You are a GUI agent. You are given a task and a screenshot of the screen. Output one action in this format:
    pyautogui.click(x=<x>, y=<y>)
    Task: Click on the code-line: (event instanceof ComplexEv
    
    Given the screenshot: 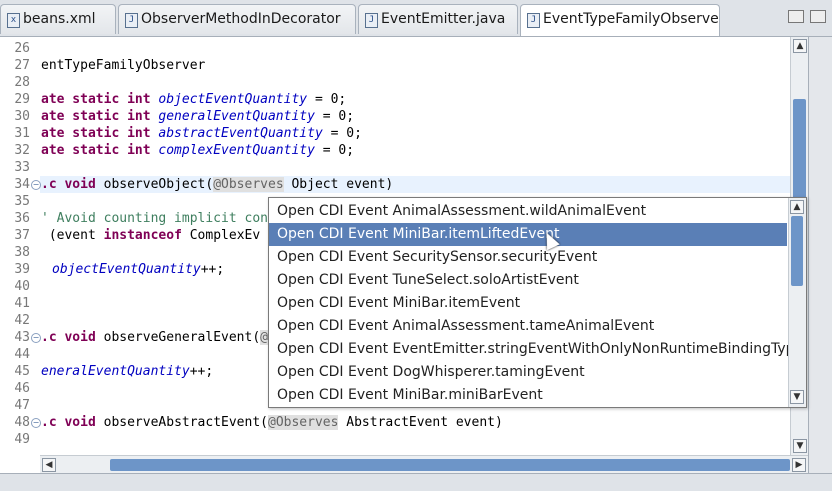 What is the action you would take?
    pyautogui.click(x=151, y=235)
    